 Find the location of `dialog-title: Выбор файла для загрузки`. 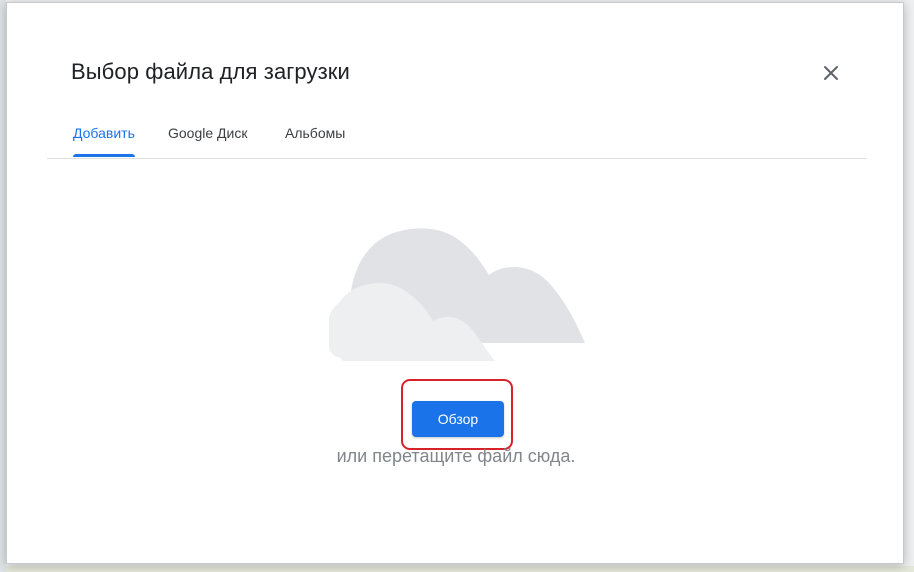

dialog-title: Выбор файла для загрузки is located at coordinates (210, 71).